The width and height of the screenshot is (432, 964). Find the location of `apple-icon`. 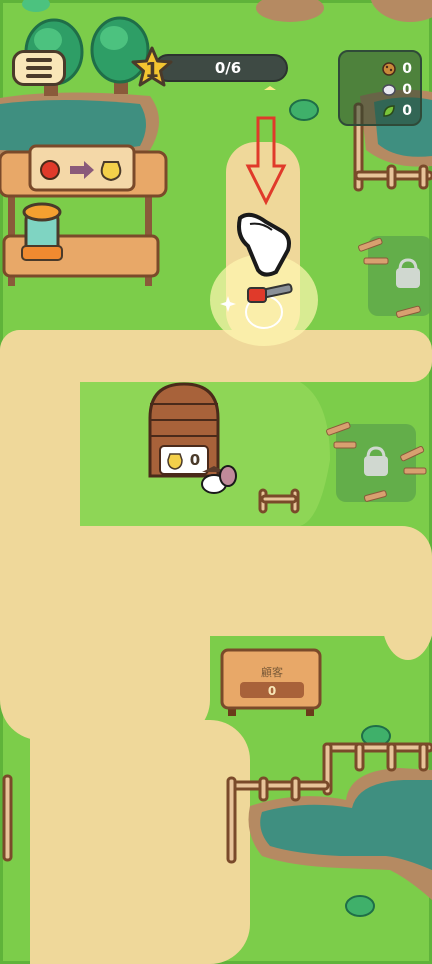

apple-icon is located at coordinates (50, 170).